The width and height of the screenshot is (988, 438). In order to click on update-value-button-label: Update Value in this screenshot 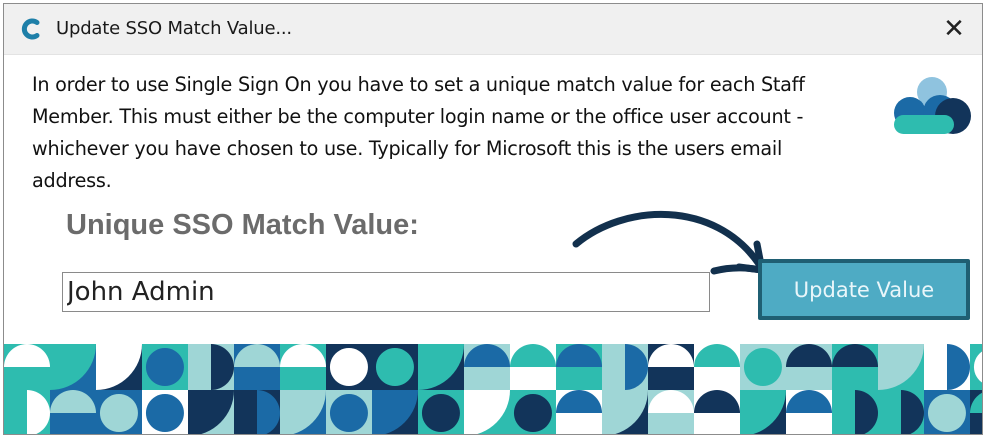, I will do `click(864, 289)`.